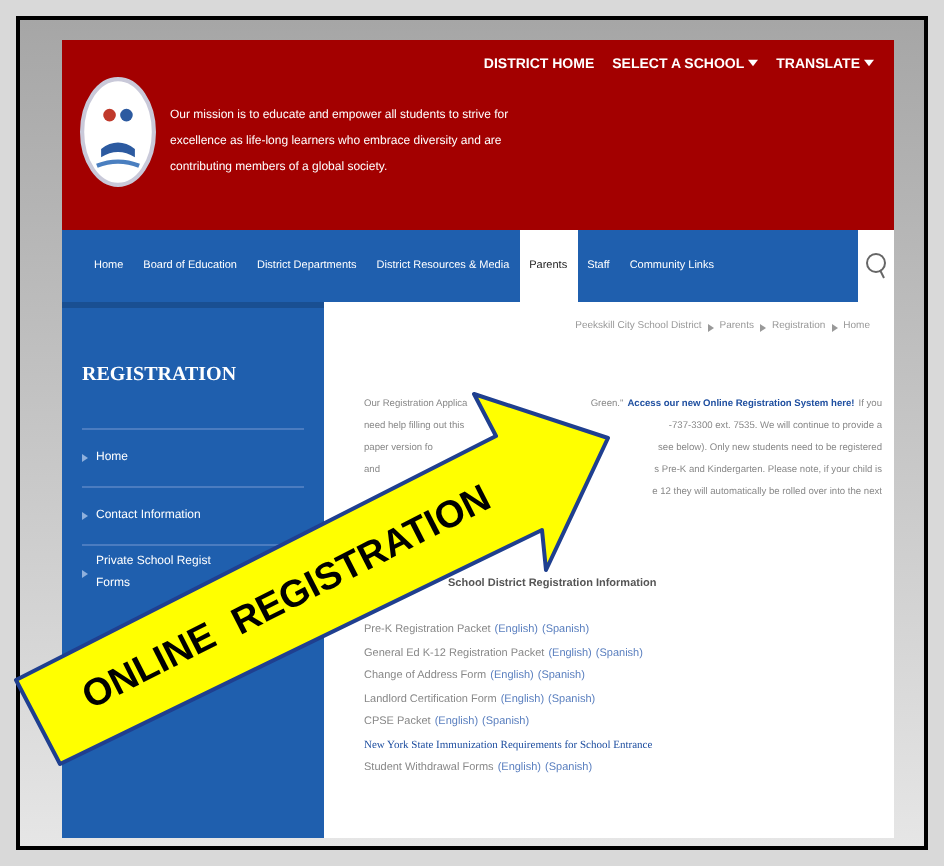 Image resolution: width=944 pixels, height=866 pixels. Describe the element at coordinates (118, 132) in the screenshot. I see `logo-drawing` at that location.